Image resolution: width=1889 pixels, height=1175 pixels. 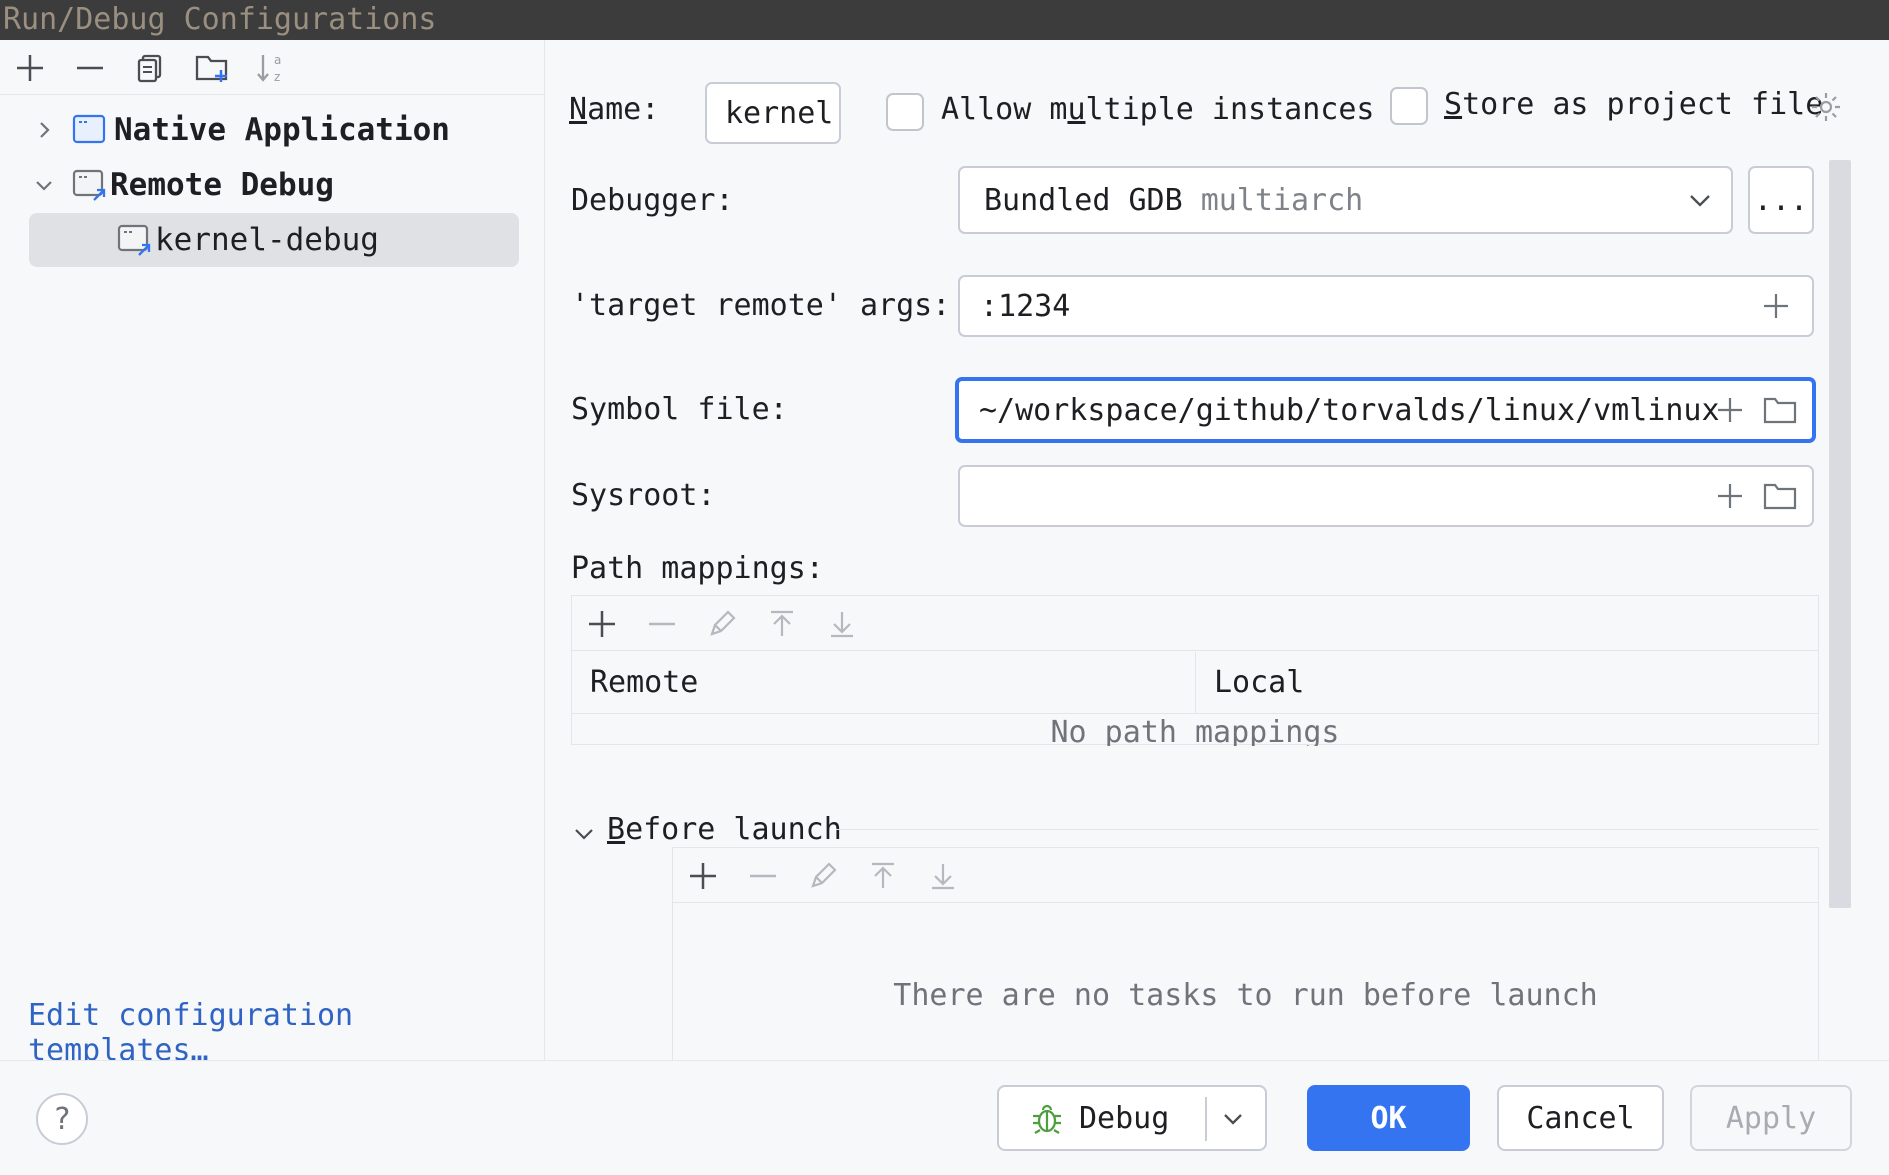 What do you see at coordinates (944, 1117) in the screenshot?
I see `dialog-footer: ? Debug OK Cancel Apply` at bounding box center [944, 1117].